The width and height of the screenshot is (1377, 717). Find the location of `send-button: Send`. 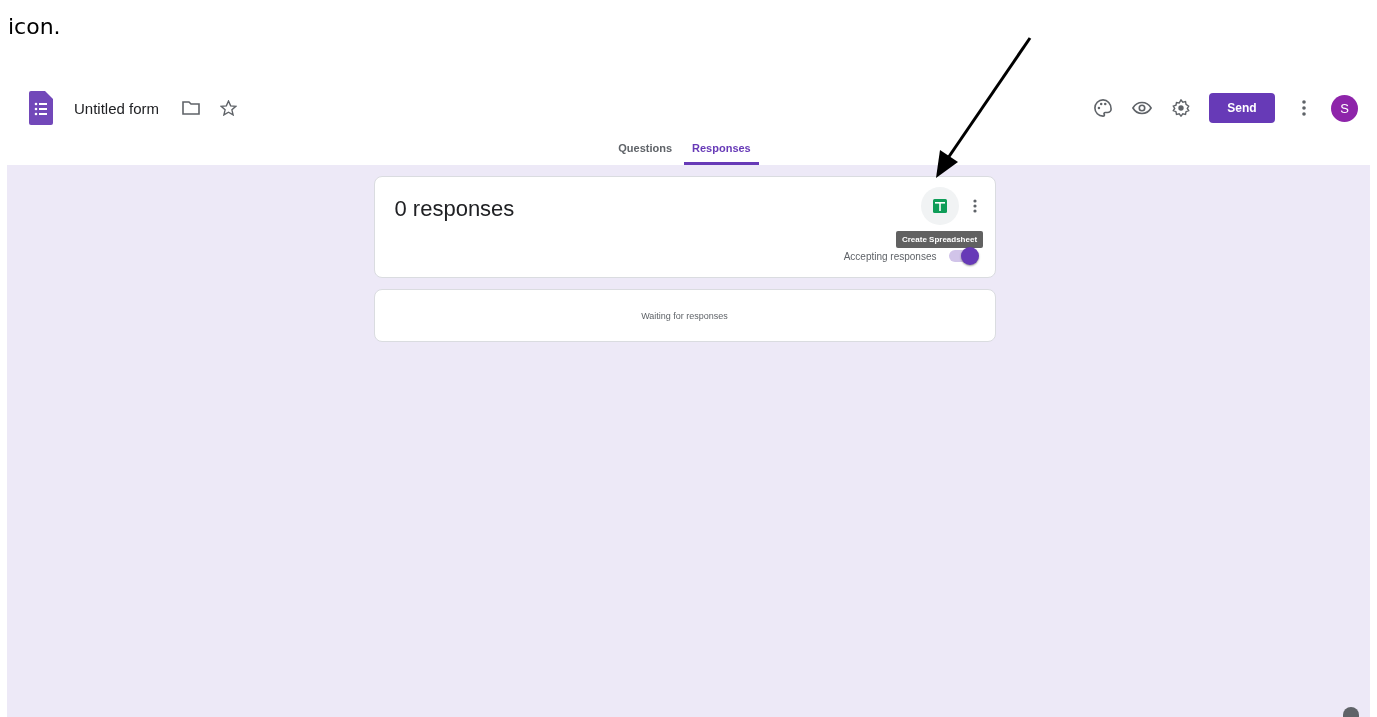

send-button: Send is located at coordinates (1242, 108).